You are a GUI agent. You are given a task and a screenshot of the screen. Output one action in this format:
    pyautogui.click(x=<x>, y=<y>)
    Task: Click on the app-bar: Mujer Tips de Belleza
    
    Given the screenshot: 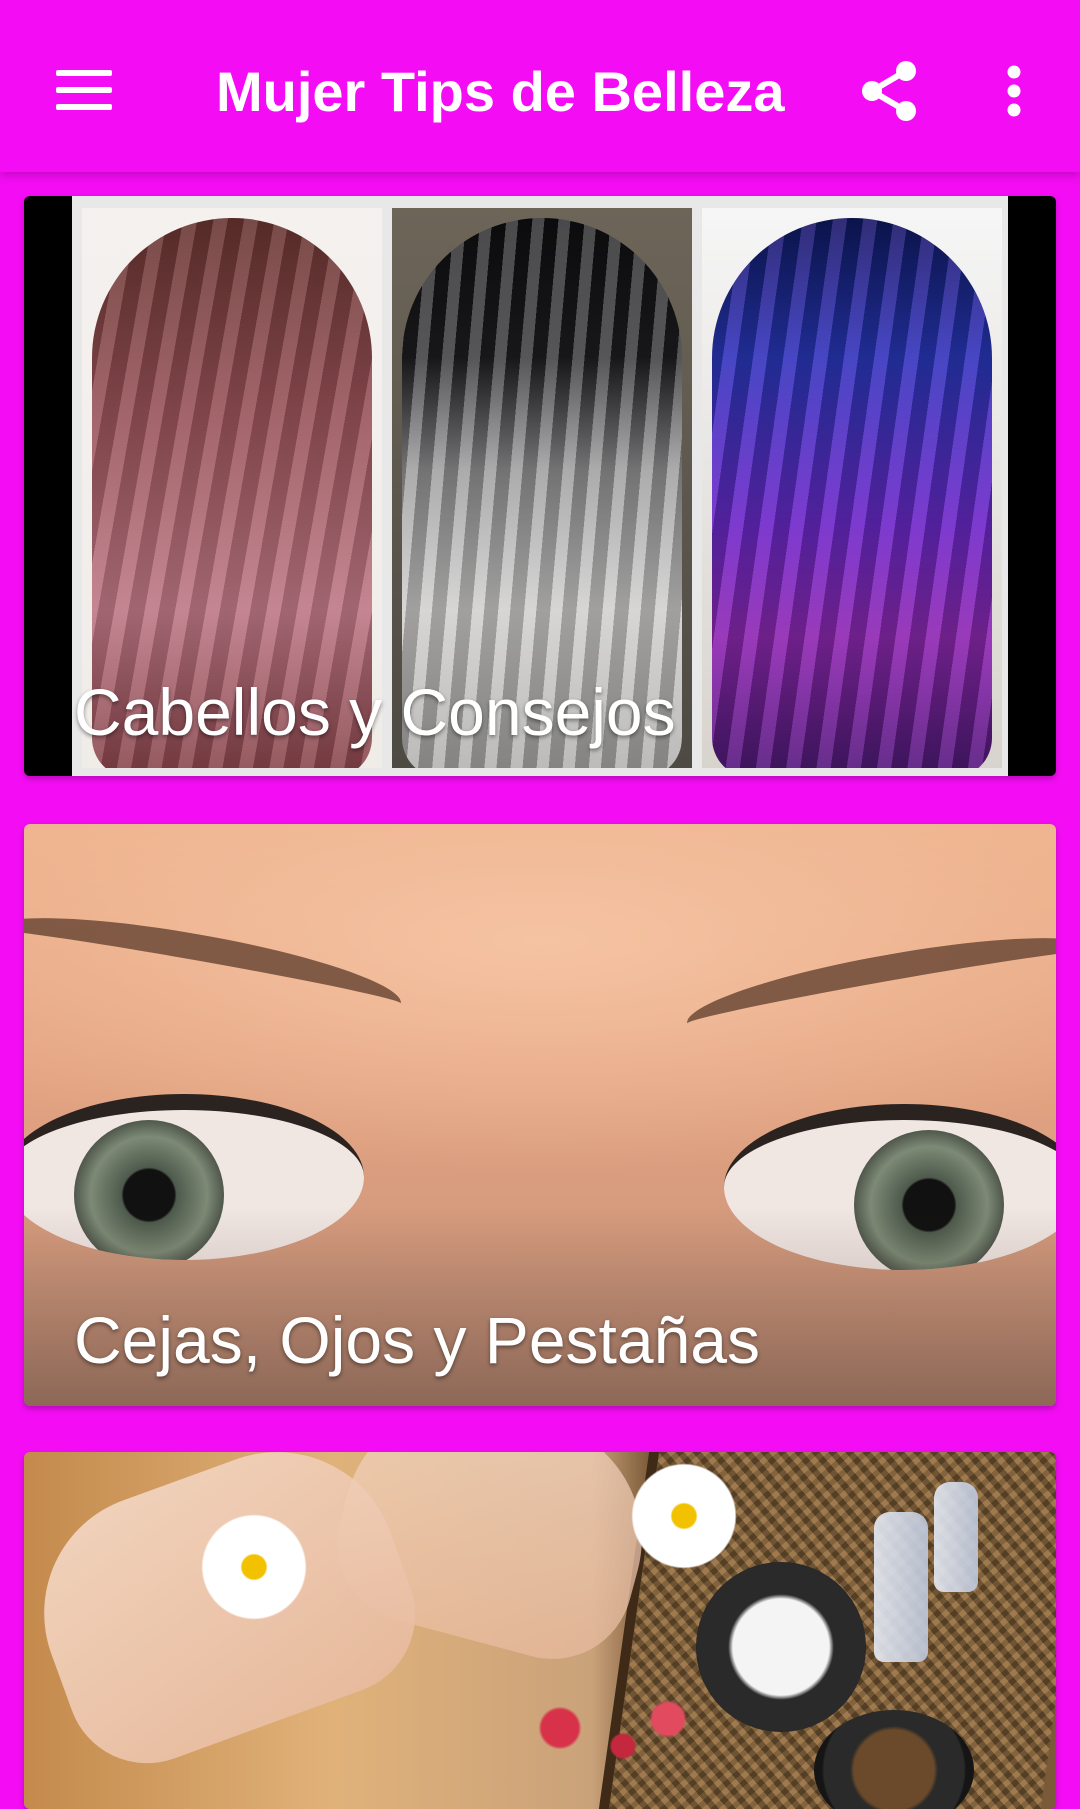 What is the action you would take?
    pyautogui.click(x=540, y=86)
    